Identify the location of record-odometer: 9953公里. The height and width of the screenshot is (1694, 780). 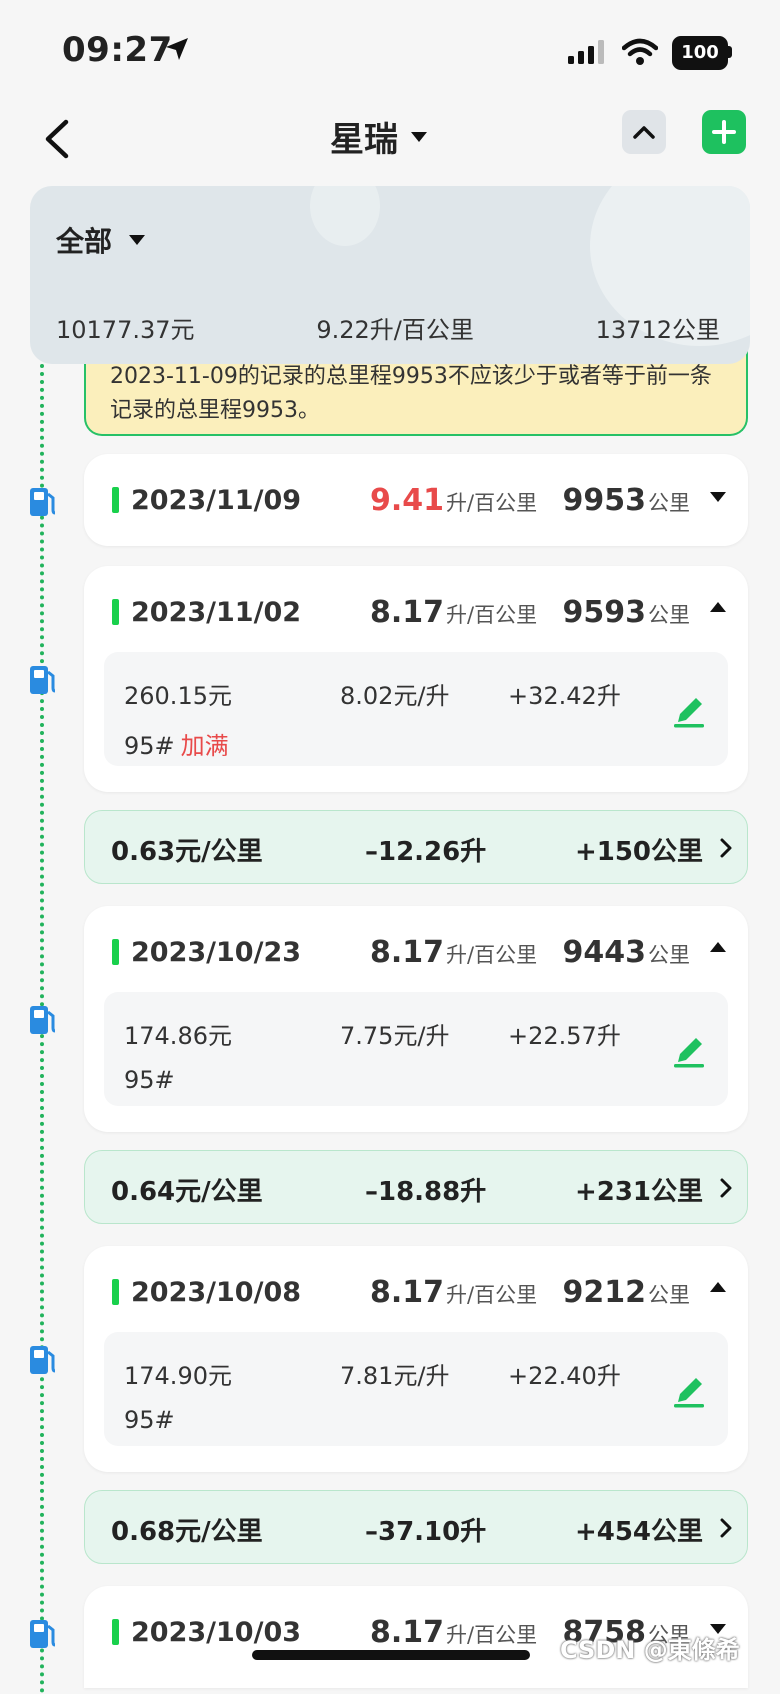
(626, 500).